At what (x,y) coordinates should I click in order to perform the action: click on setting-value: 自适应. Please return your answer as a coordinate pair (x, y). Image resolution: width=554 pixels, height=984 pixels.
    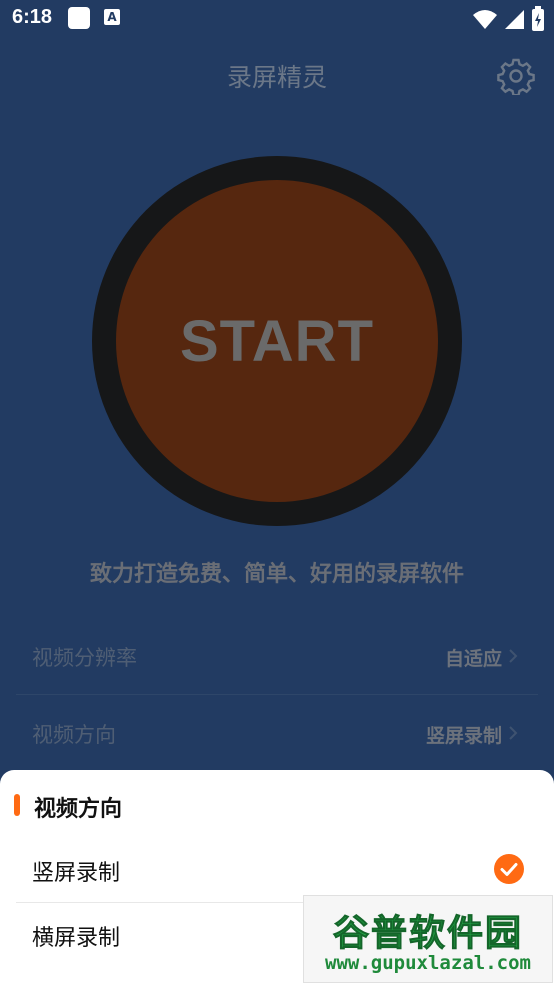
    Looking at the image, I should click on (473, 659).